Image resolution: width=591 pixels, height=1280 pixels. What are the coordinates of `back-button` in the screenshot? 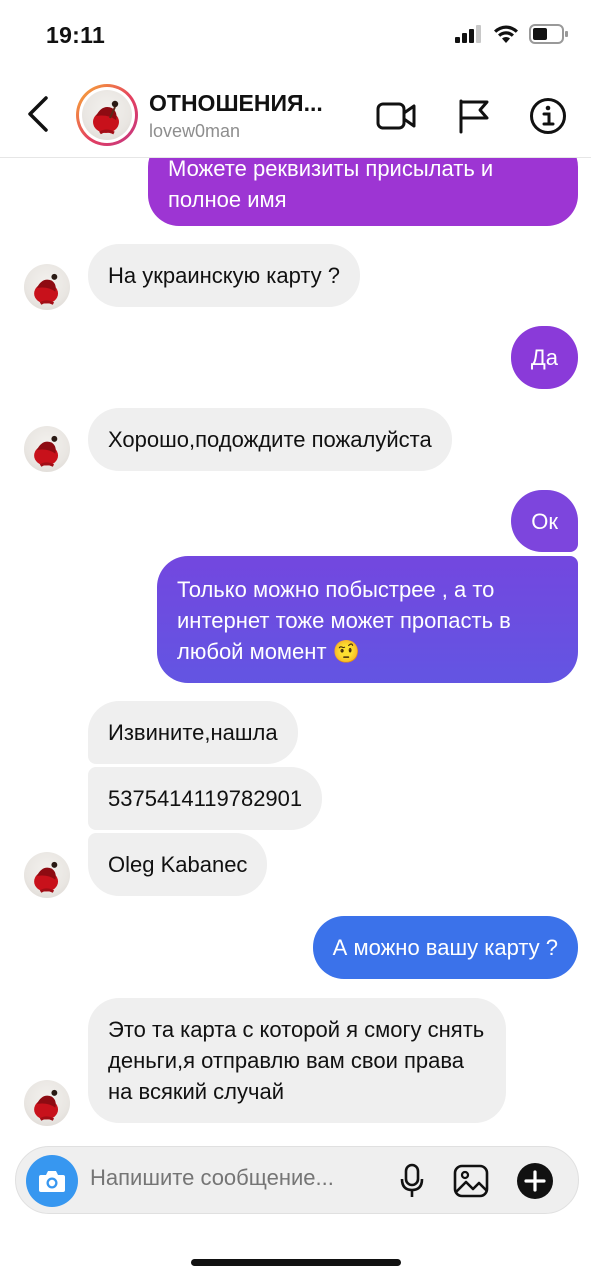 It's located at (38, 114).